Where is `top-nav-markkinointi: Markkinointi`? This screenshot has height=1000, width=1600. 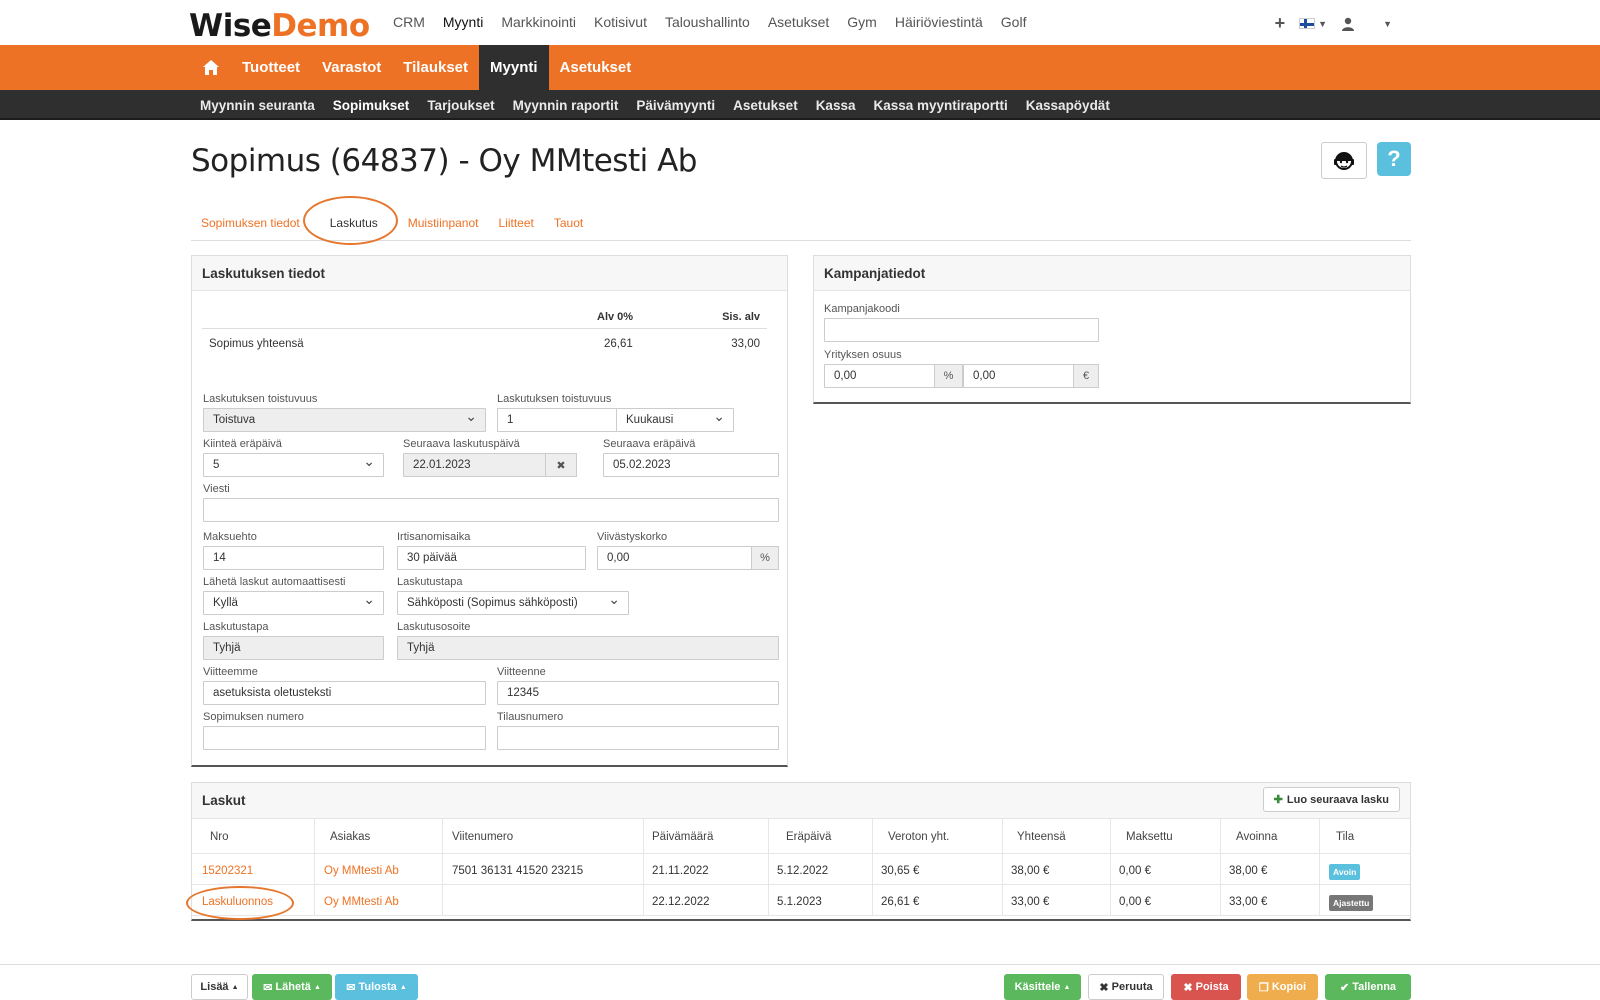
top-nav-markkinointi: Markkinointi is located at coordinates (538, 22).